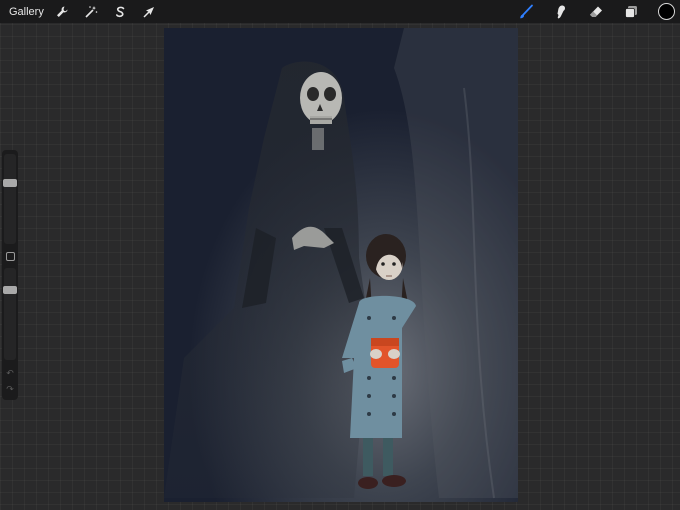 The image size is (680, 510). I want to click on modify-button, so click(10, 256).